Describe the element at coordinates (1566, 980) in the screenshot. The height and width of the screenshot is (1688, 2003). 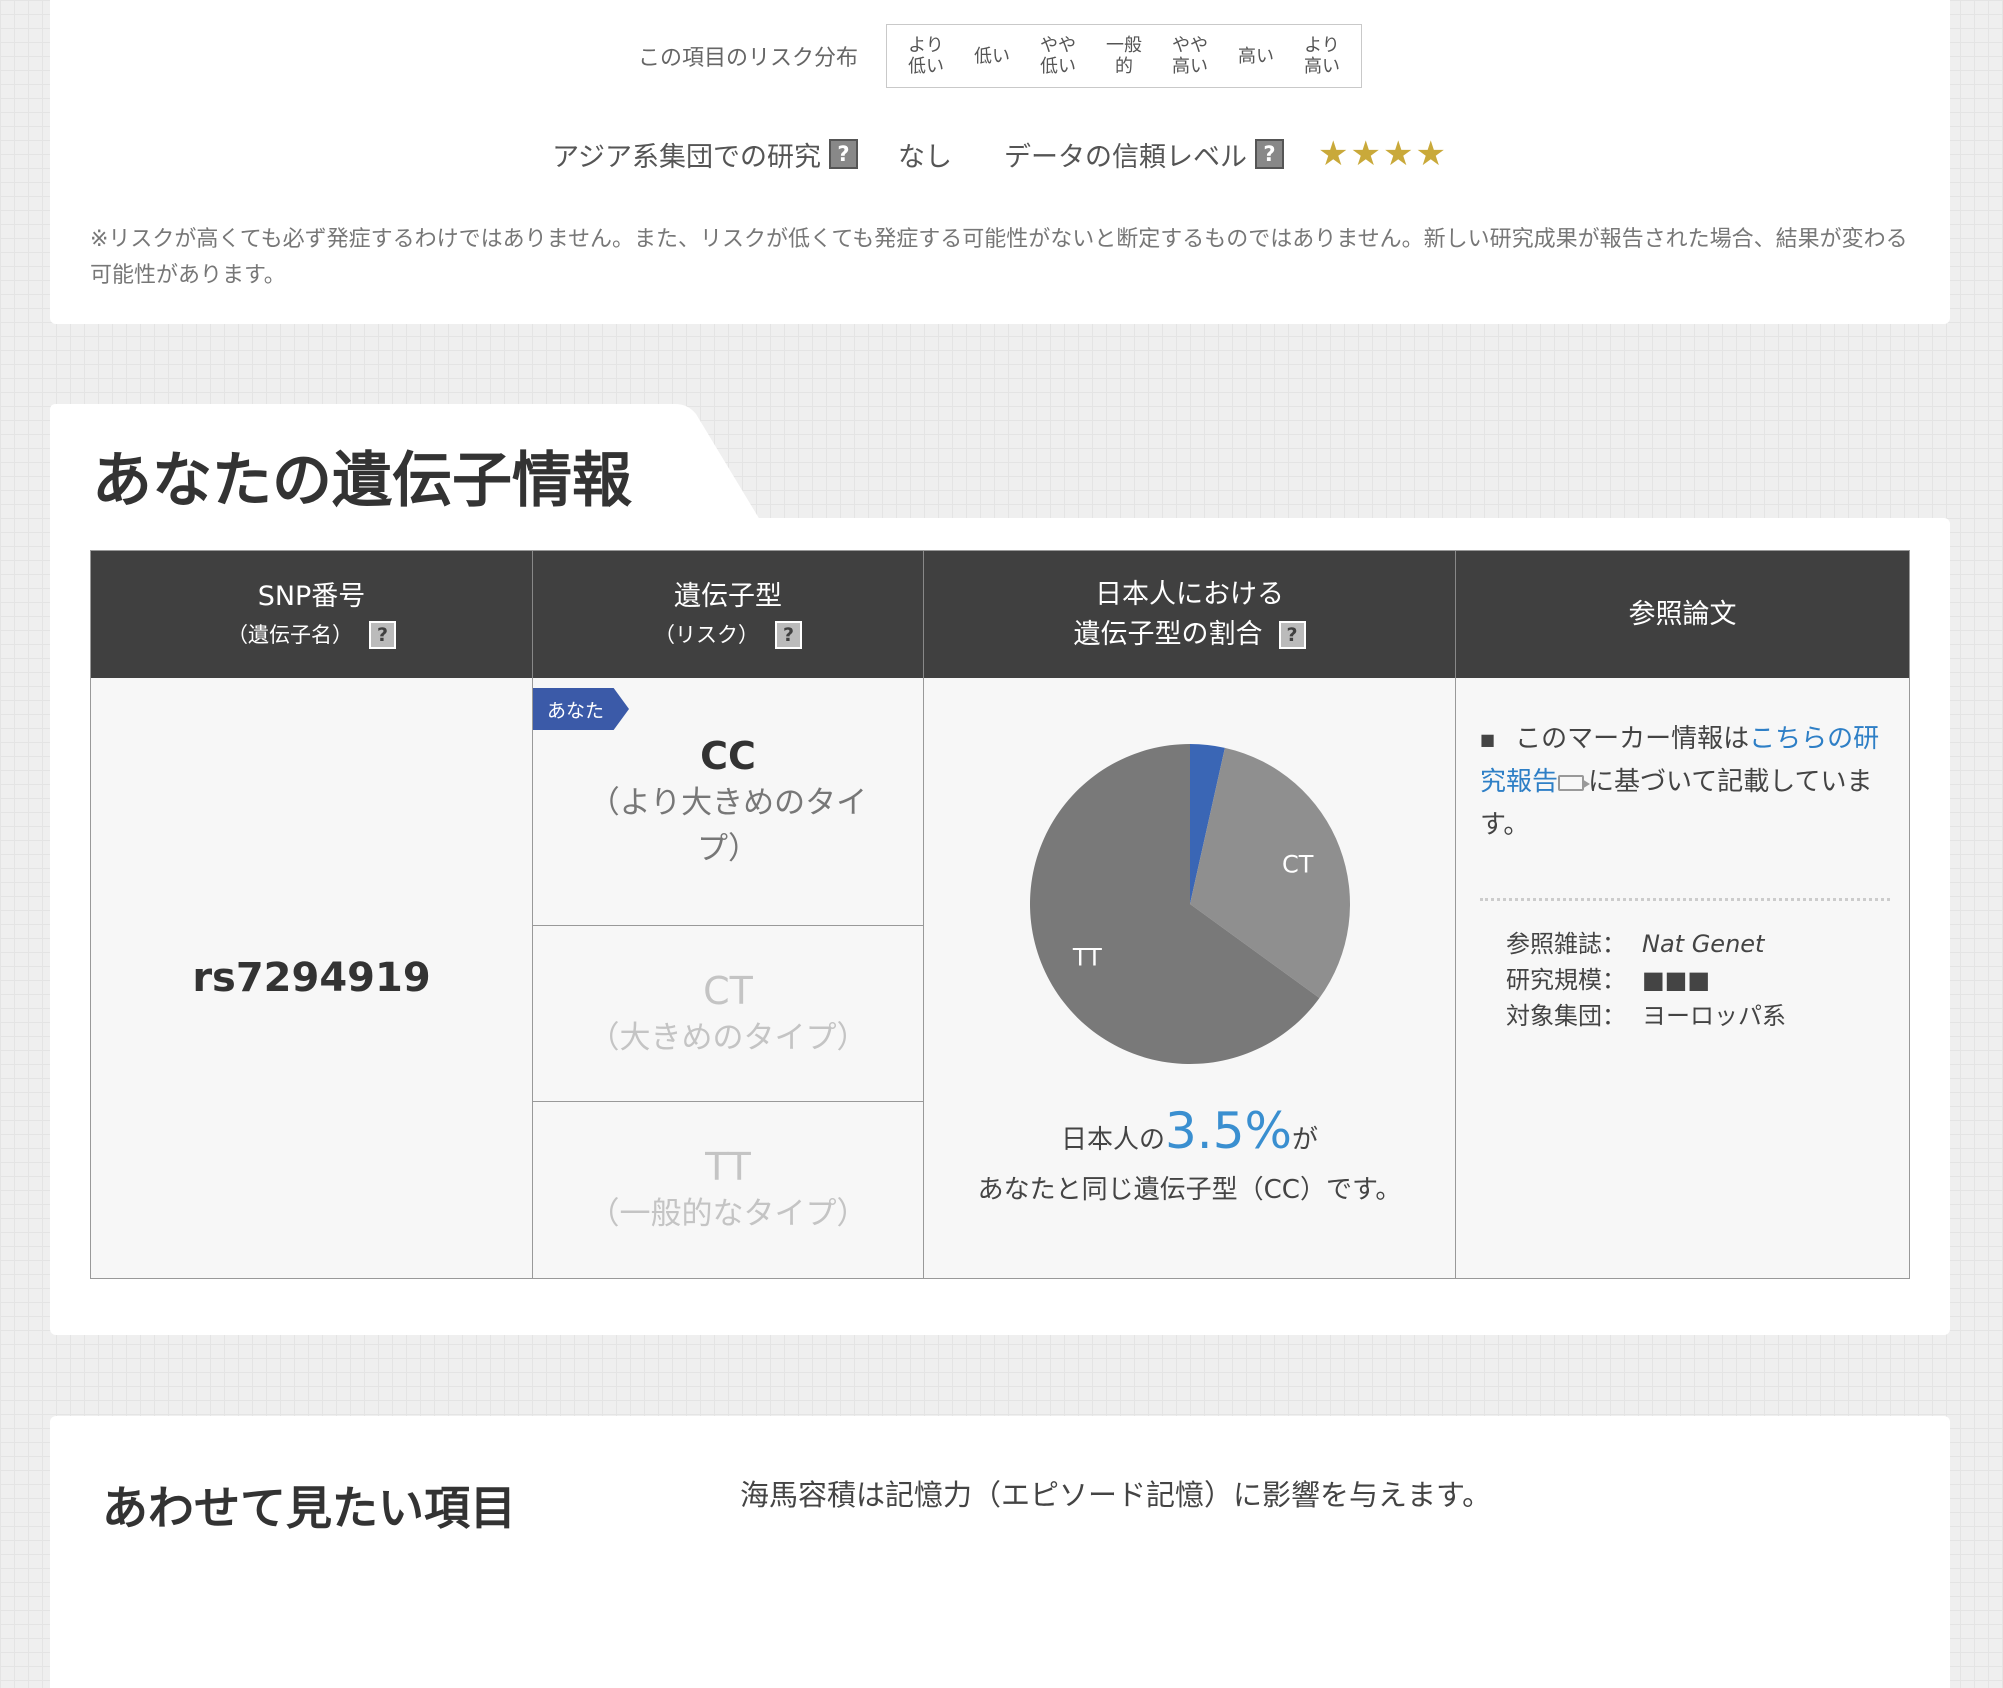
I see `scale-label: 研究規模：` at that location.